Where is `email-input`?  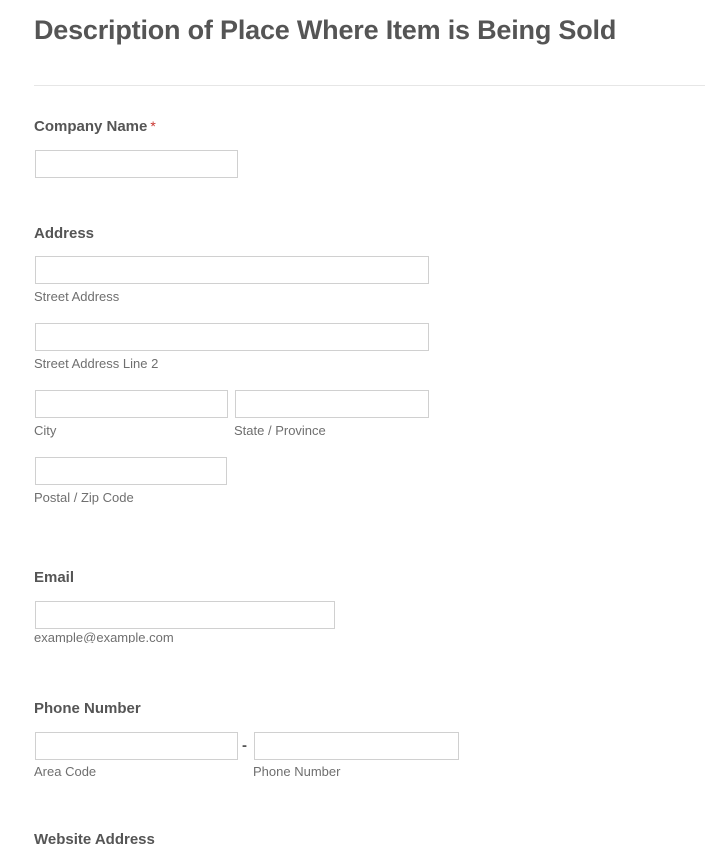 email-input is located at coordinates (185, 615).